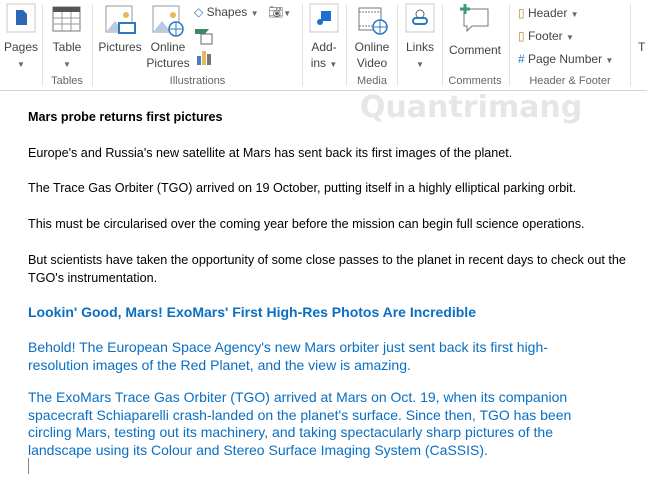 Image resolution: width=647 pixels, height=480 pixels. What do you see at coordinates (474, 50) in the screenshot?
I see `comment-label: Comment` at bounding box center [474, 50].